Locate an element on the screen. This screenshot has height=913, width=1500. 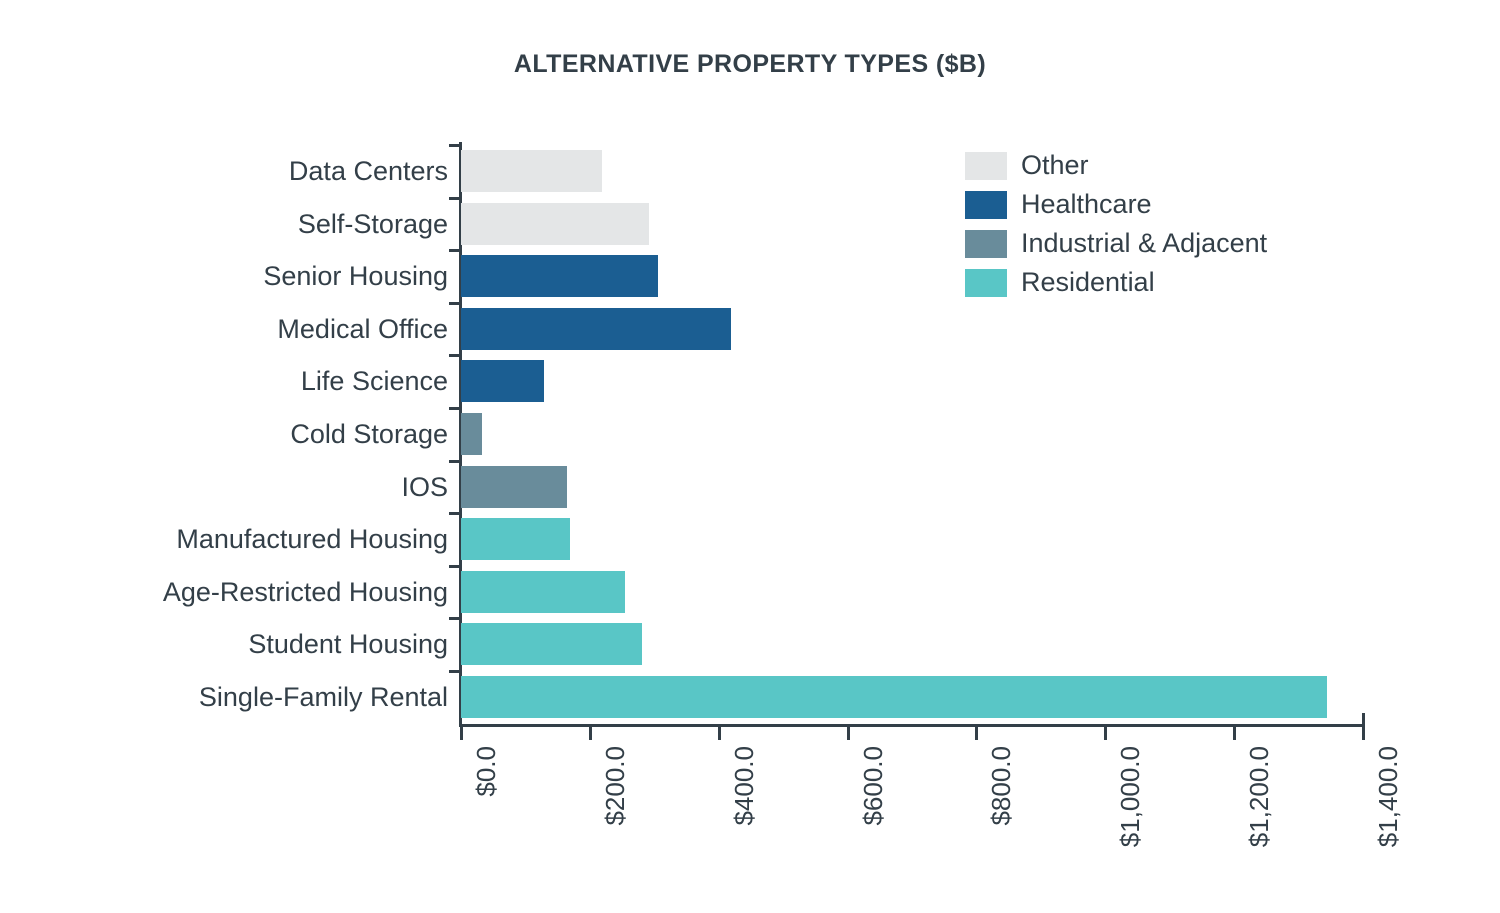
value-tick-label: $600.0 is located at coordinates (872, 786).